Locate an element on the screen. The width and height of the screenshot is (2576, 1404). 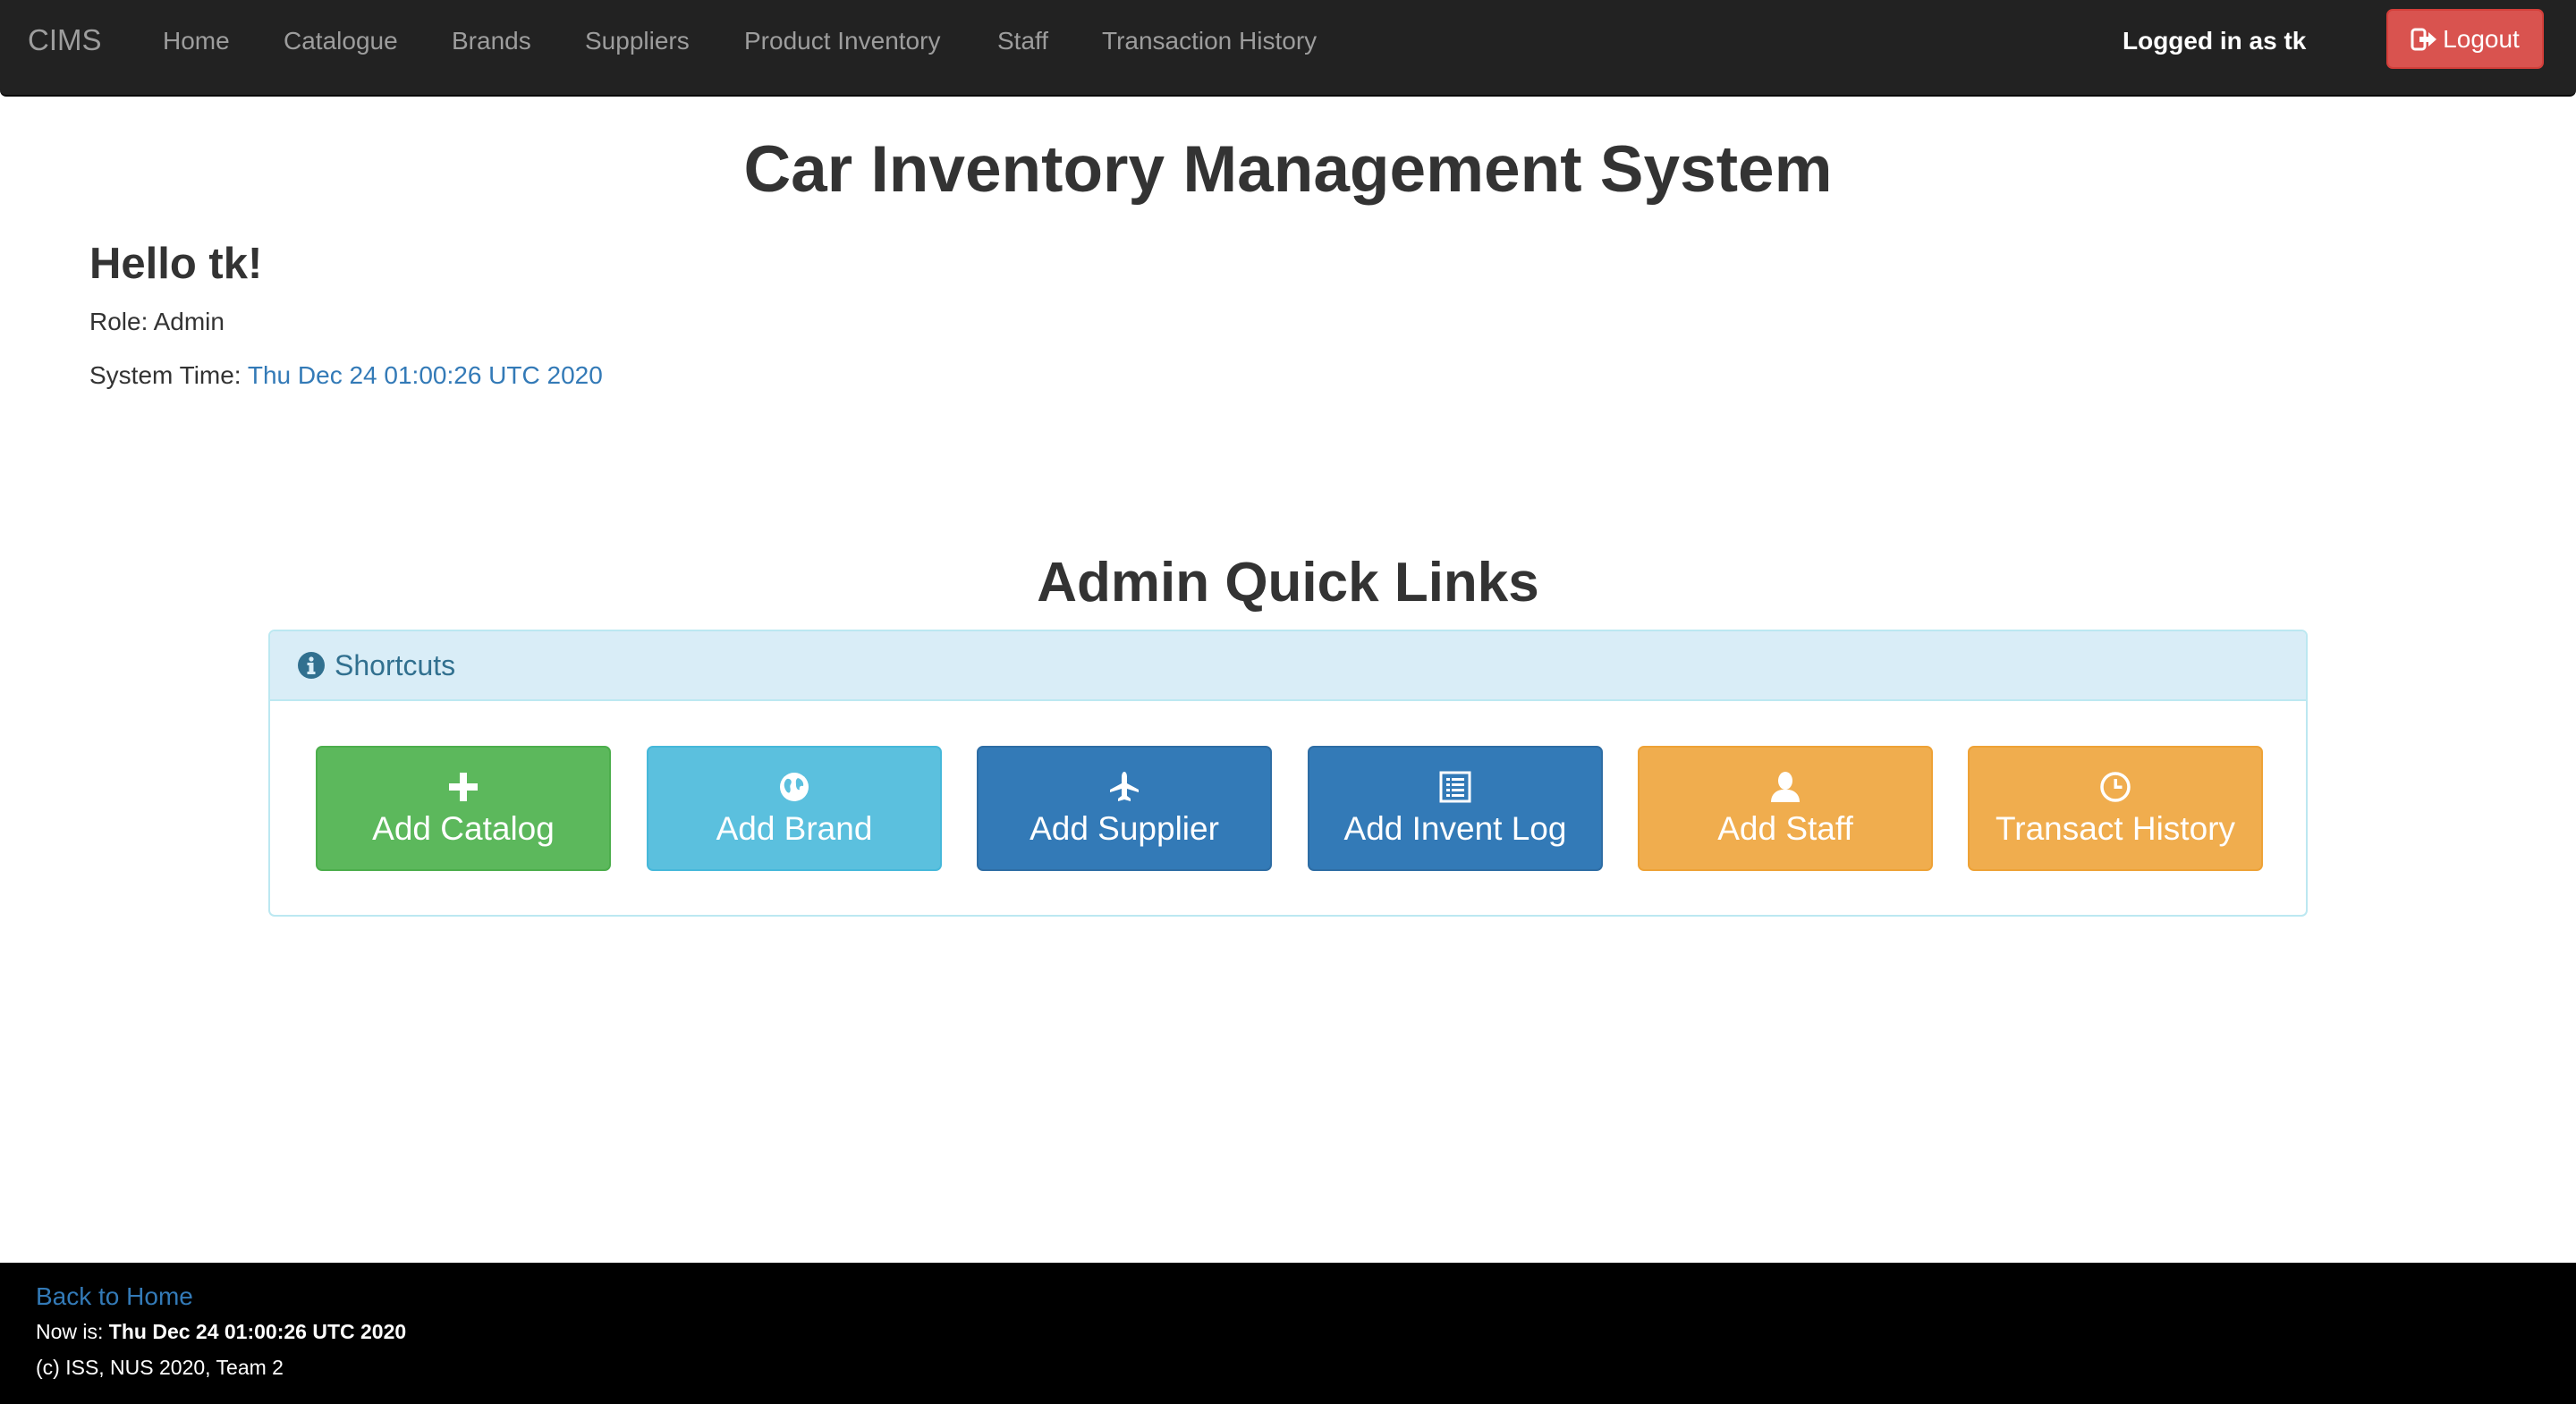
role-line: Role: Admin is located at coordinates (157, 322).